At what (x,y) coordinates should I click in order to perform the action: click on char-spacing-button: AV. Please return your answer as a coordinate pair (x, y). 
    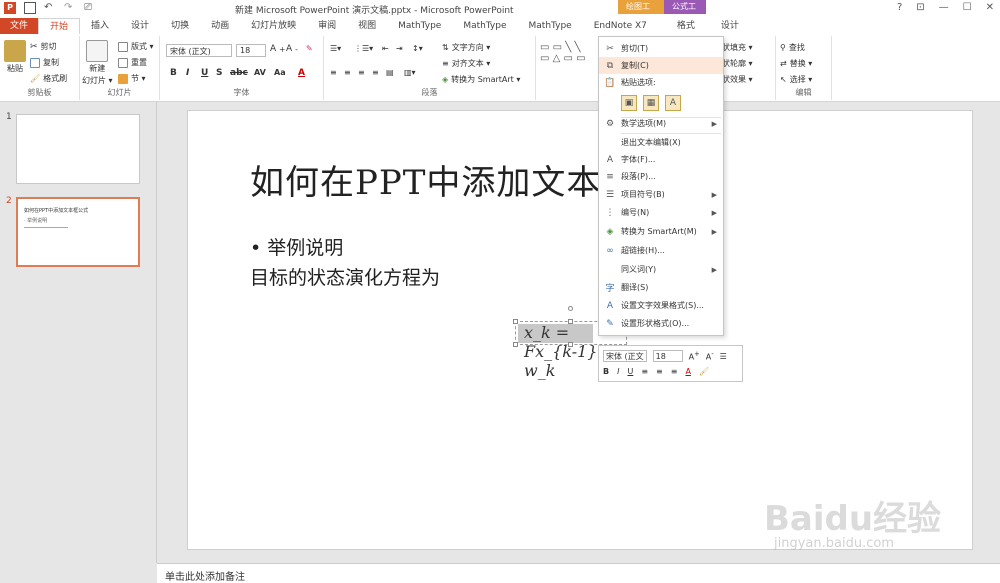
    Looking at the image, I should click on (260, 72).